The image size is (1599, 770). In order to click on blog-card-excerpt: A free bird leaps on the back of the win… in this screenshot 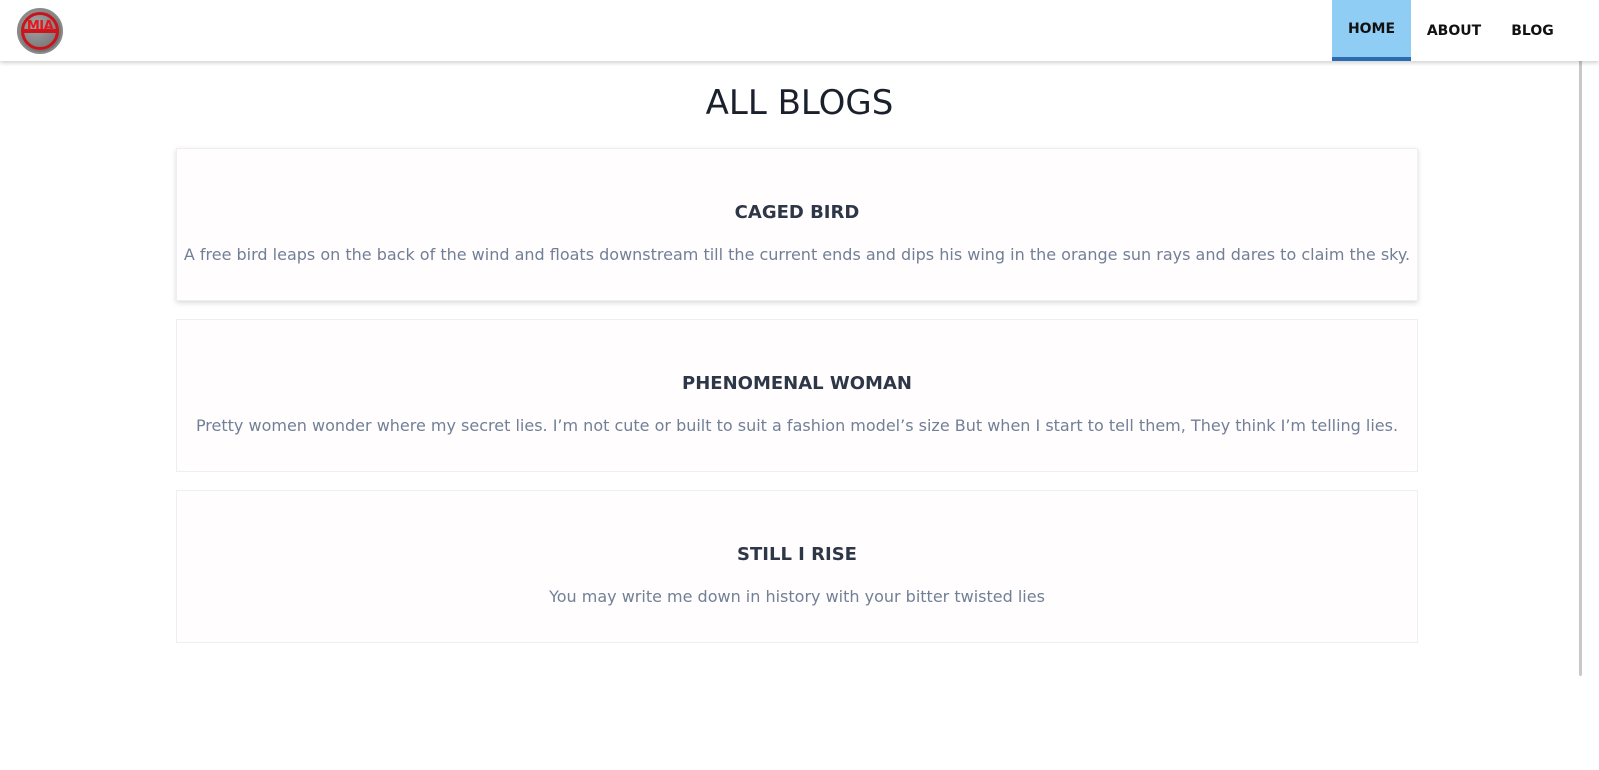, I will do `click(797, 254)`.